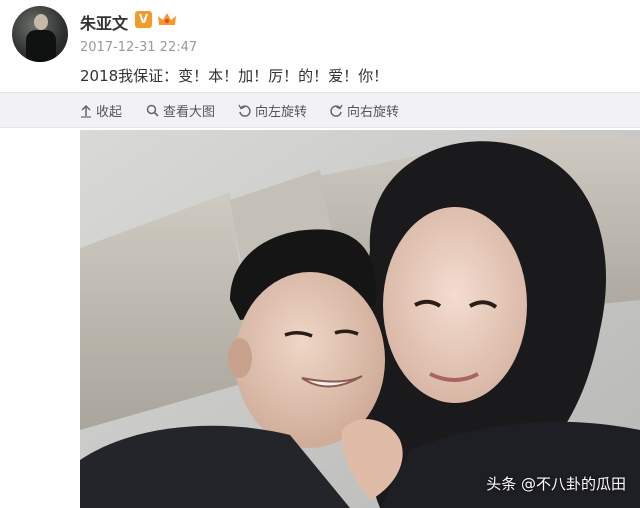 This screenshot has height=508, width=640. I want to click on rotate-right-label: 向右旋转, so click(373, 112).